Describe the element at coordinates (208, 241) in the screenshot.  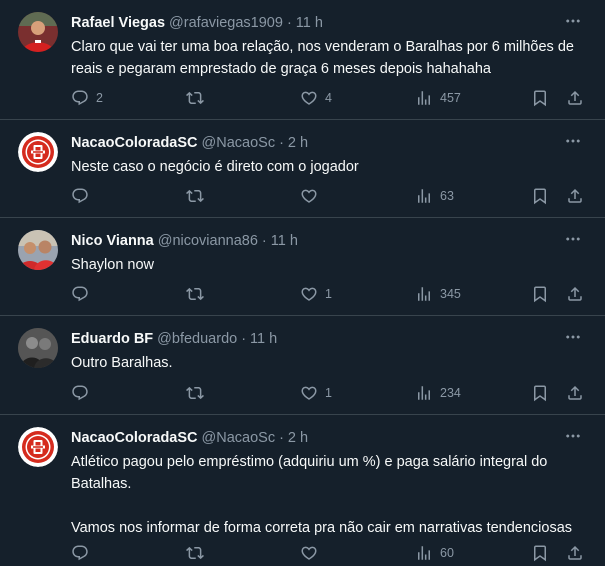
I see `username-handle: @nicovianna86` at that location.